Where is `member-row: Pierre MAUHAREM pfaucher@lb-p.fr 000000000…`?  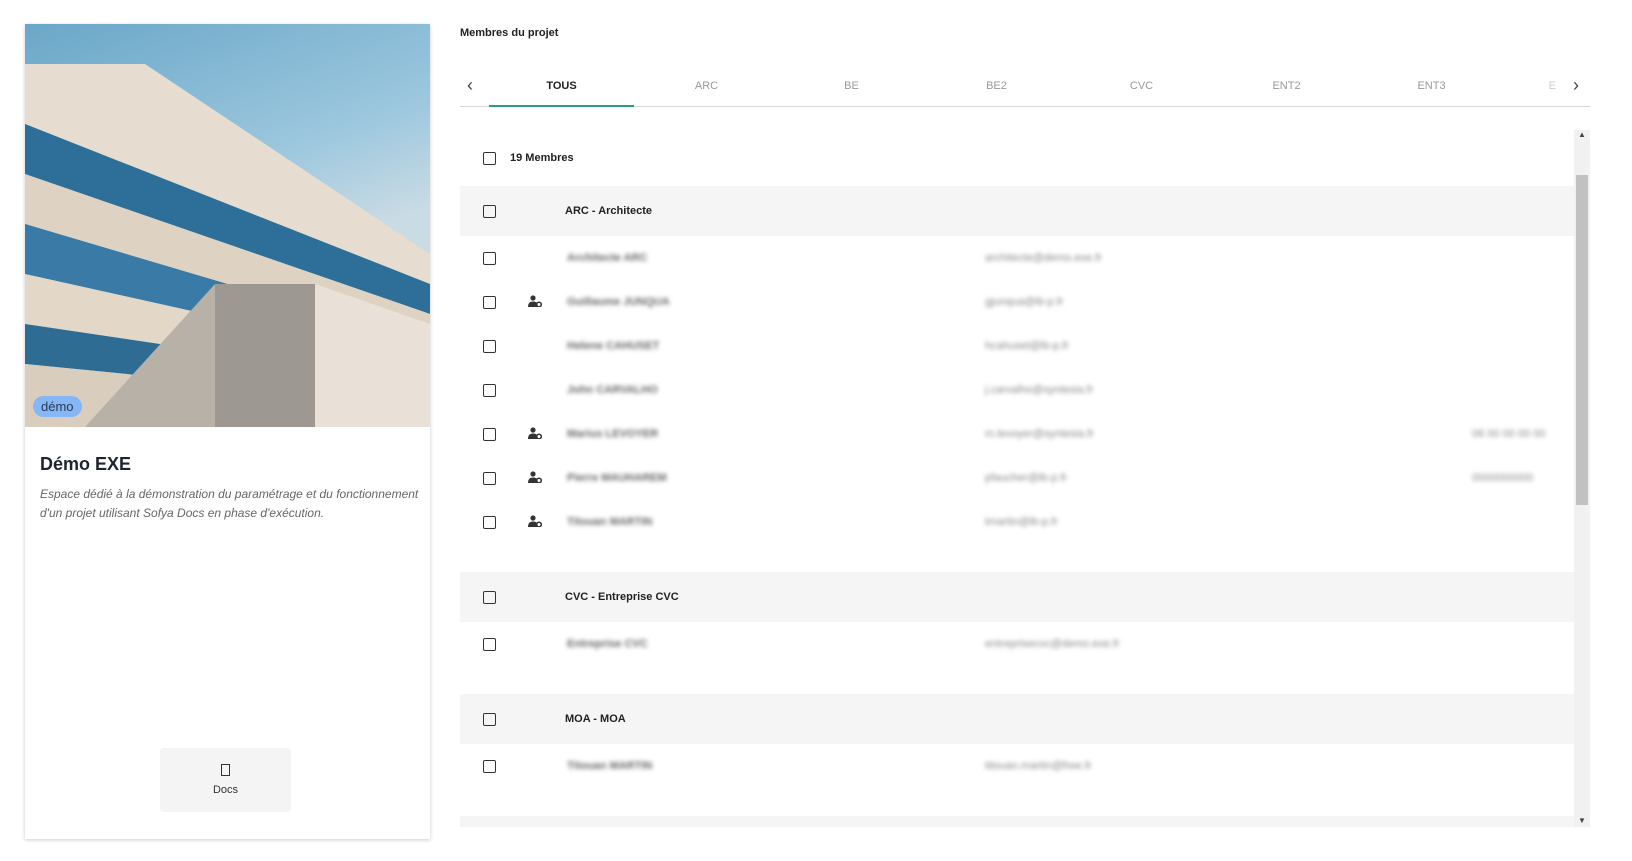
member-row: Pierre MAUHAREM pfaucher@lb-p.fr 000000000… is located at coordinates (1017, 478).